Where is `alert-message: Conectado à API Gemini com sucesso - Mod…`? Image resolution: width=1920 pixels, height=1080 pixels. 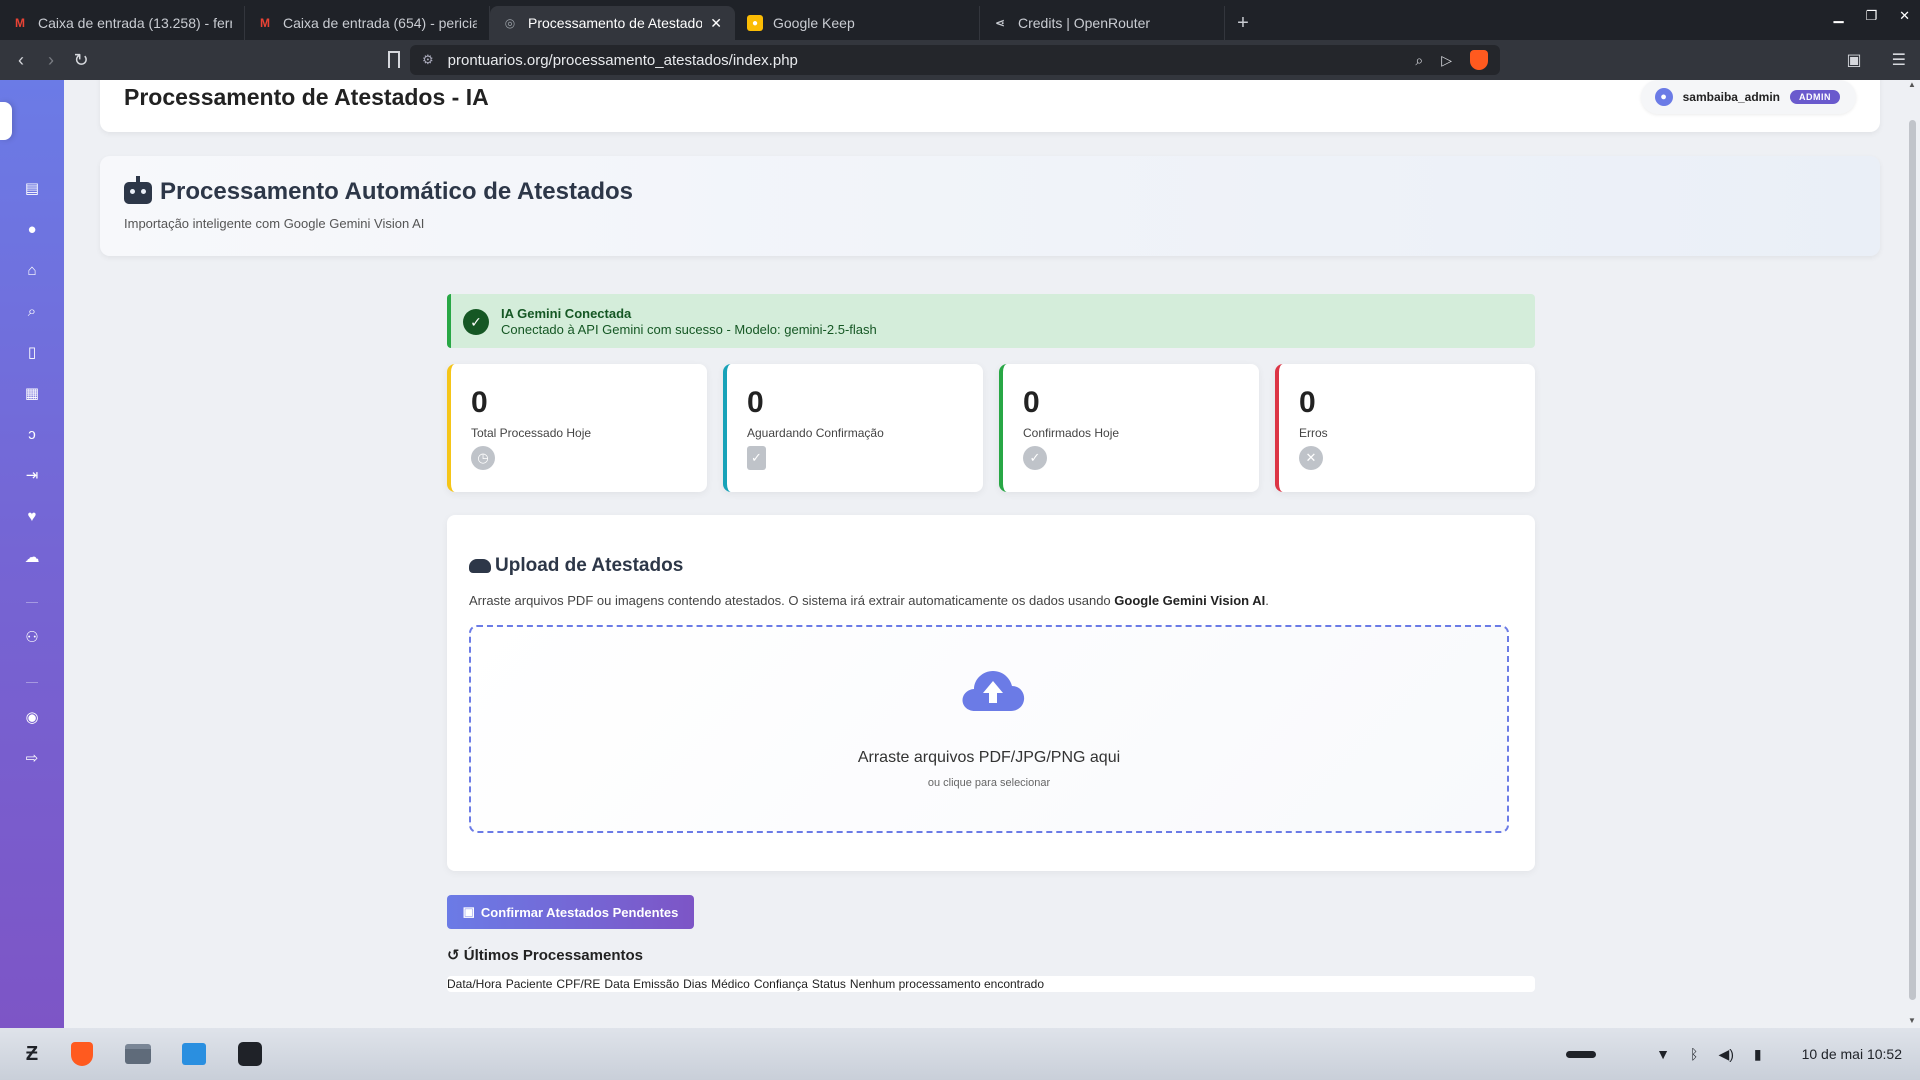
alert-message: Conectado à API Gemini com sucesso - Mod… is located at coordinates (689, 329).